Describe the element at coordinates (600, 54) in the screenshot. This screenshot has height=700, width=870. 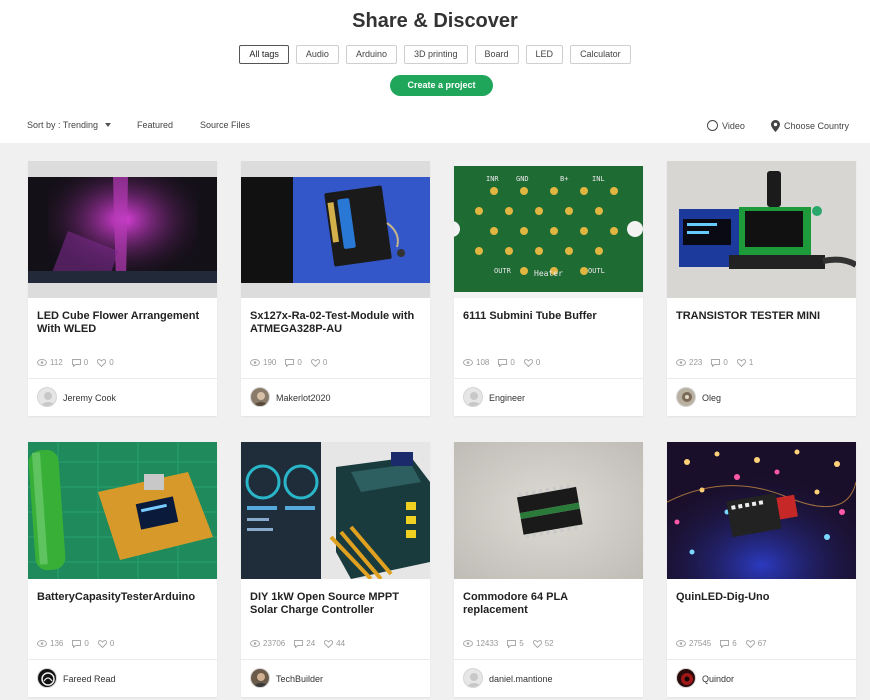
I see `tag-calculator: Calculator` at that location.